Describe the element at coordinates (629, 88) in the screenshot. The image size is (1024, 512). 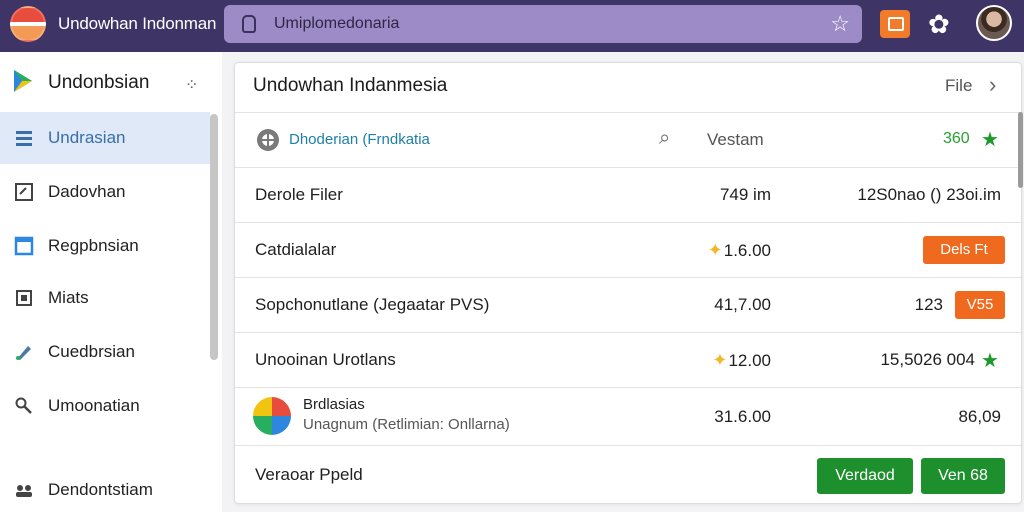
I see `panel-header: Undowhan Indanmesia File ›` at that location.